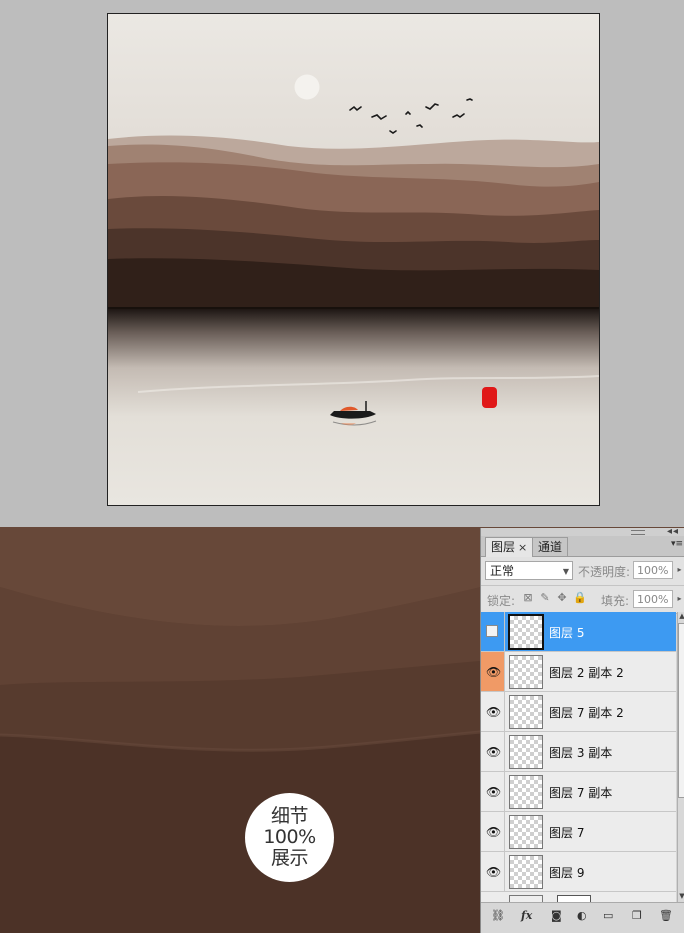 This screenshot has width=684, height=933. I want to click on layer-row-partial, so click(578, 897).